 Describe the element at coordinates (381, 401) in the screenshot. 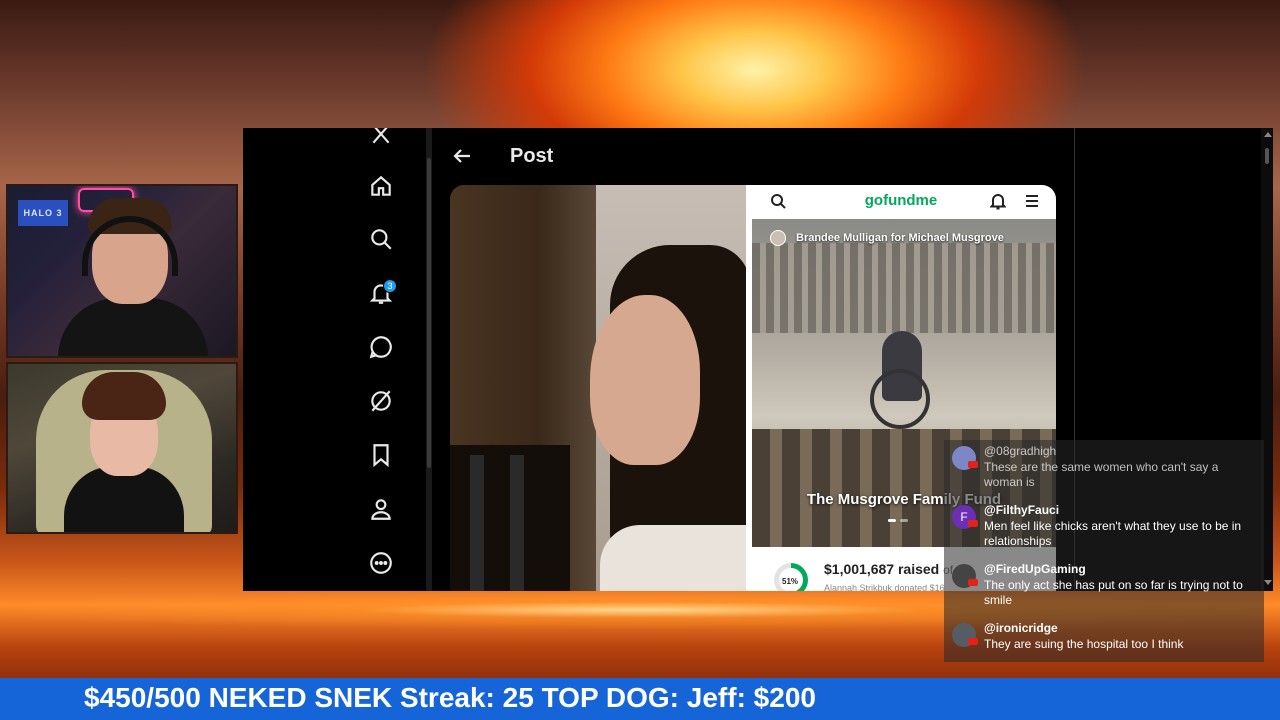

I see `grok-icon` at that location.